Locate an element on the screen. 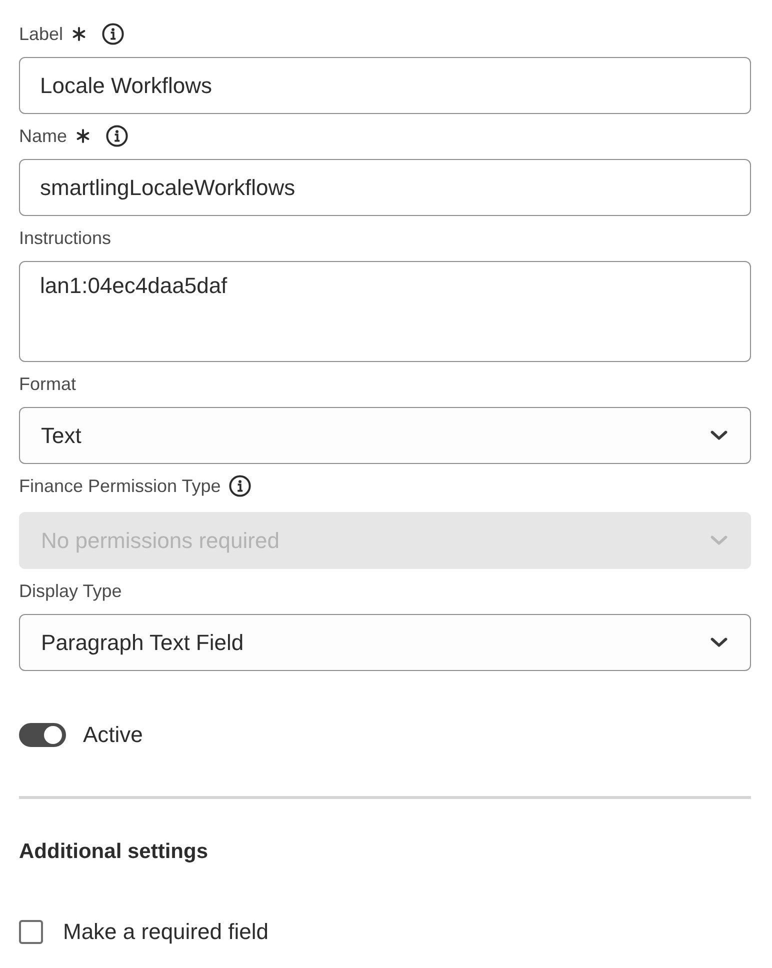  textarea-field: lan1:04ec4daa5daf is located at coordinates (385, 311).